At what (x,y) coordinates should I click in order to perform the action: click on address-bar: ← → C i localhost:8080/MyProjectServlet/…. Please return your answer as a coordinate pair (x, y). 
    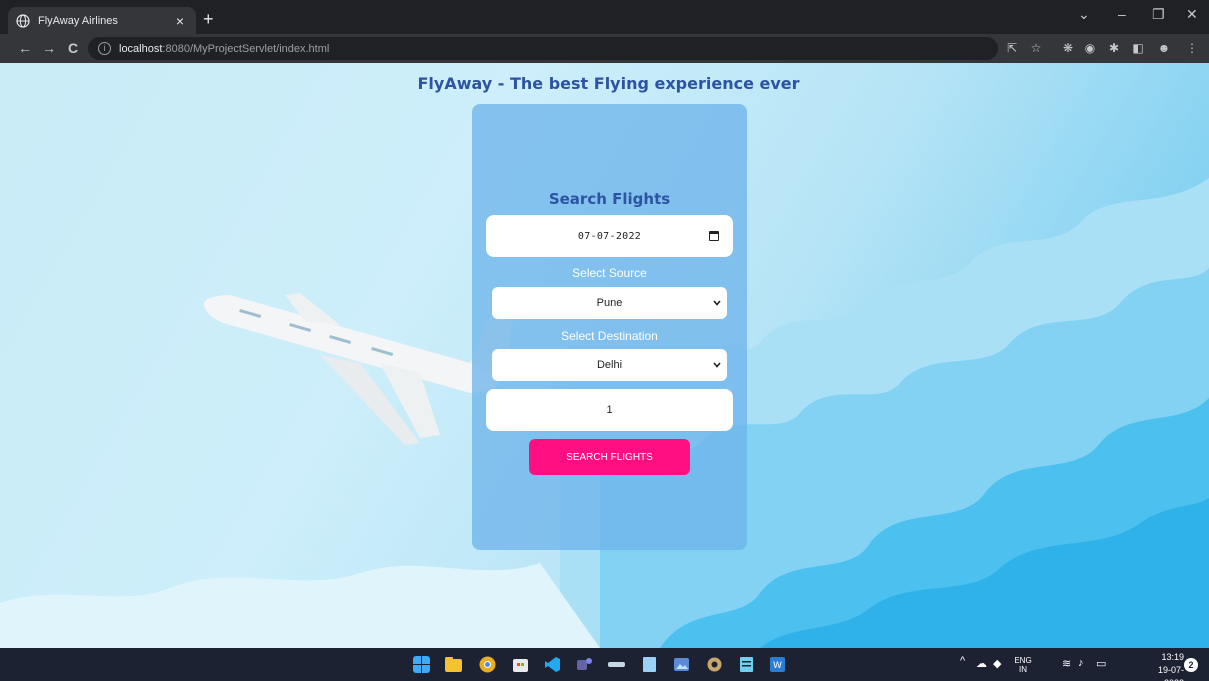
    Looking at the image, I should click on (604, 48).